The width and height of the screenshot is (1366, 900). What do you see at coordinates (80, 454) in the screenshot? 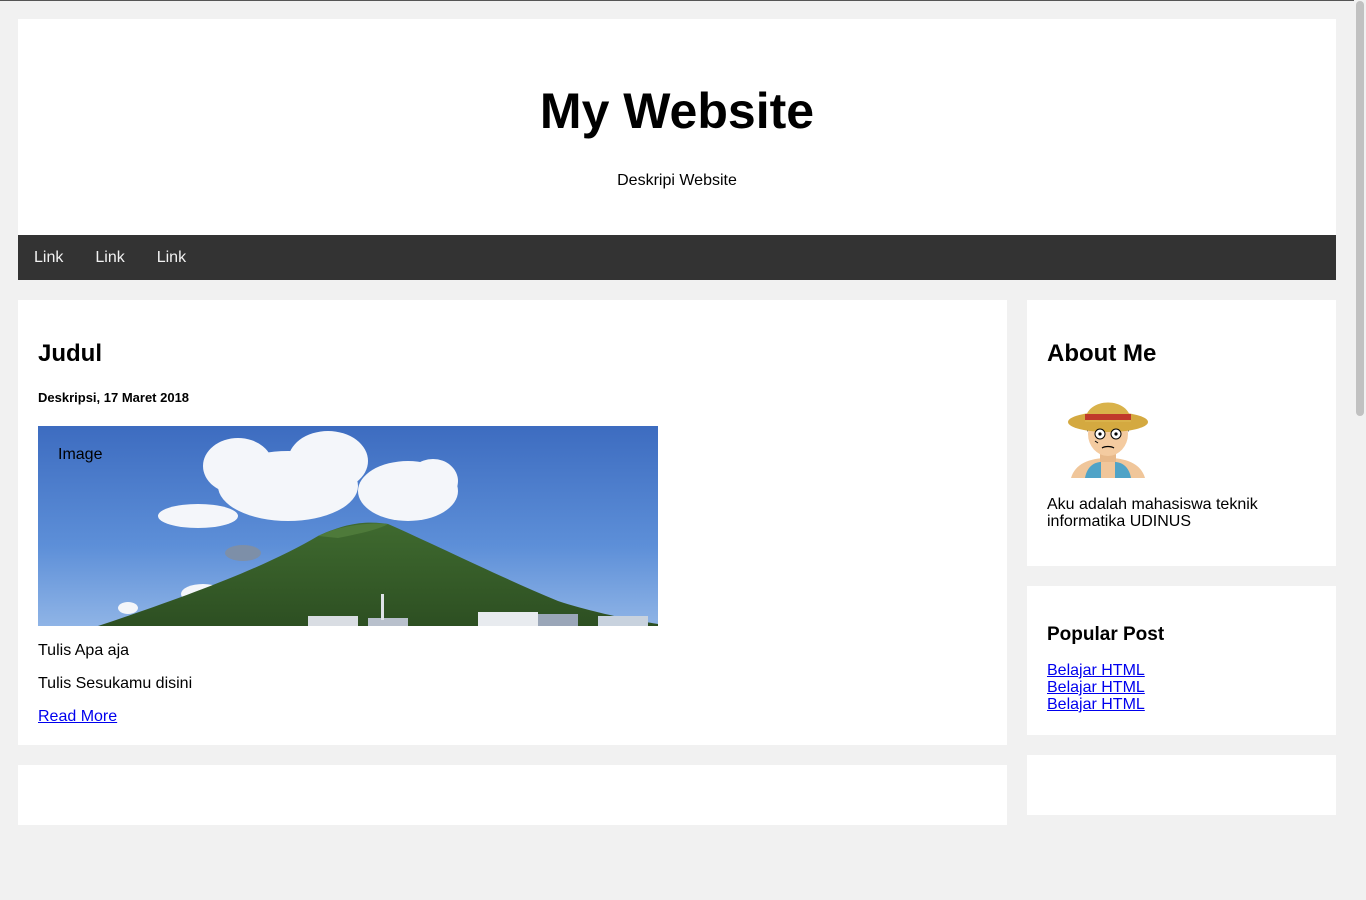
I see `image-label: Image` at bounding box center [80, 454].